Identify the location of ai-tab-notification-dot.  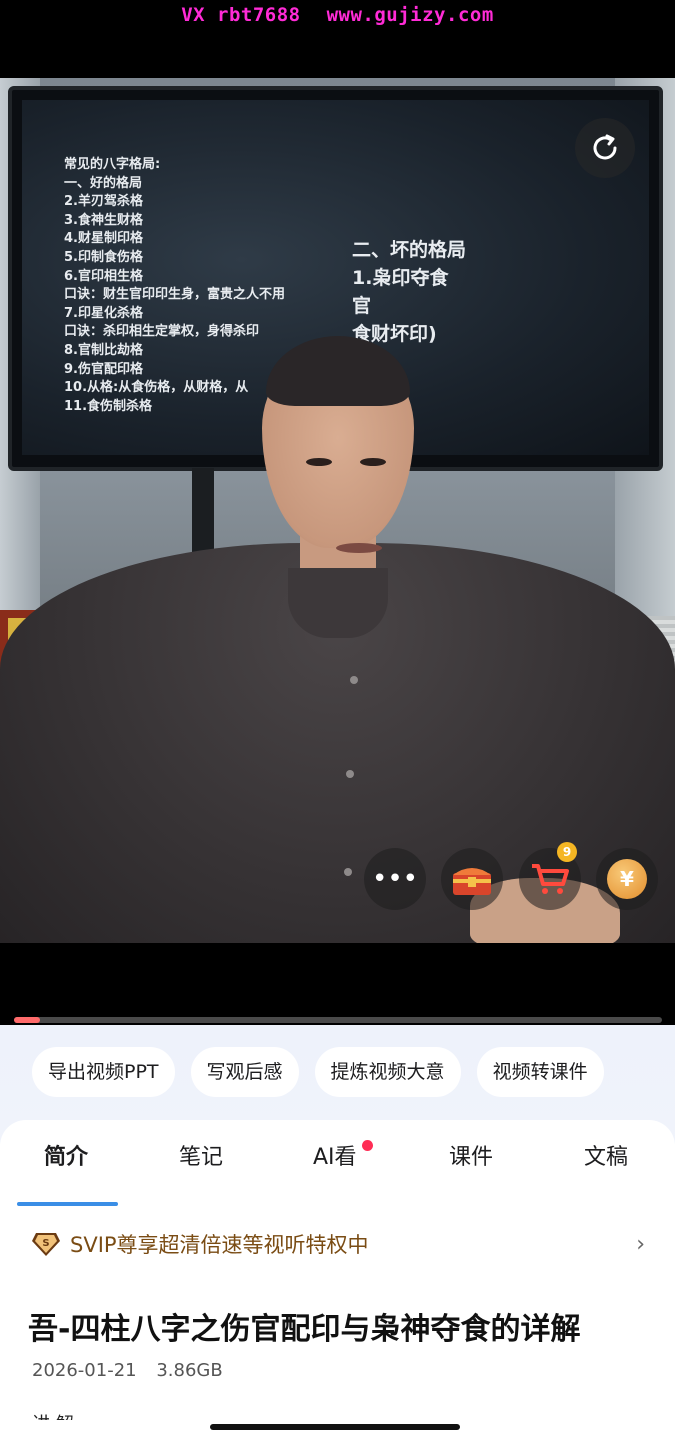
(367, 1145).